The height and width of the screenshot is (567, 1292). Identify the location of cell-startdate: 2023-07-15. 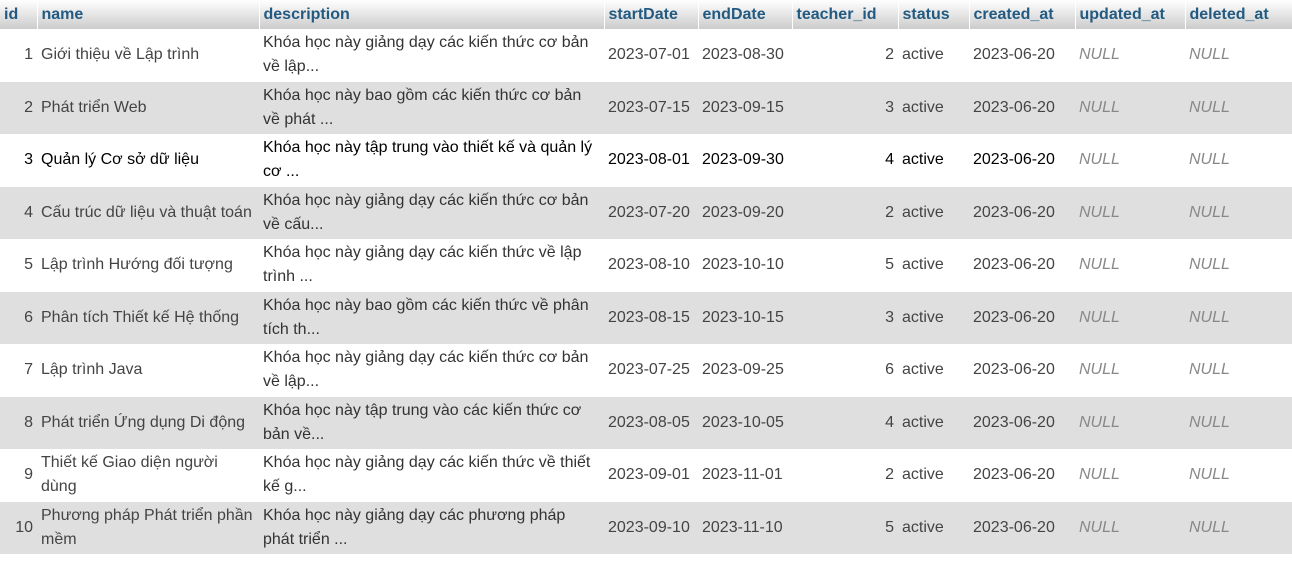
(651, 107).